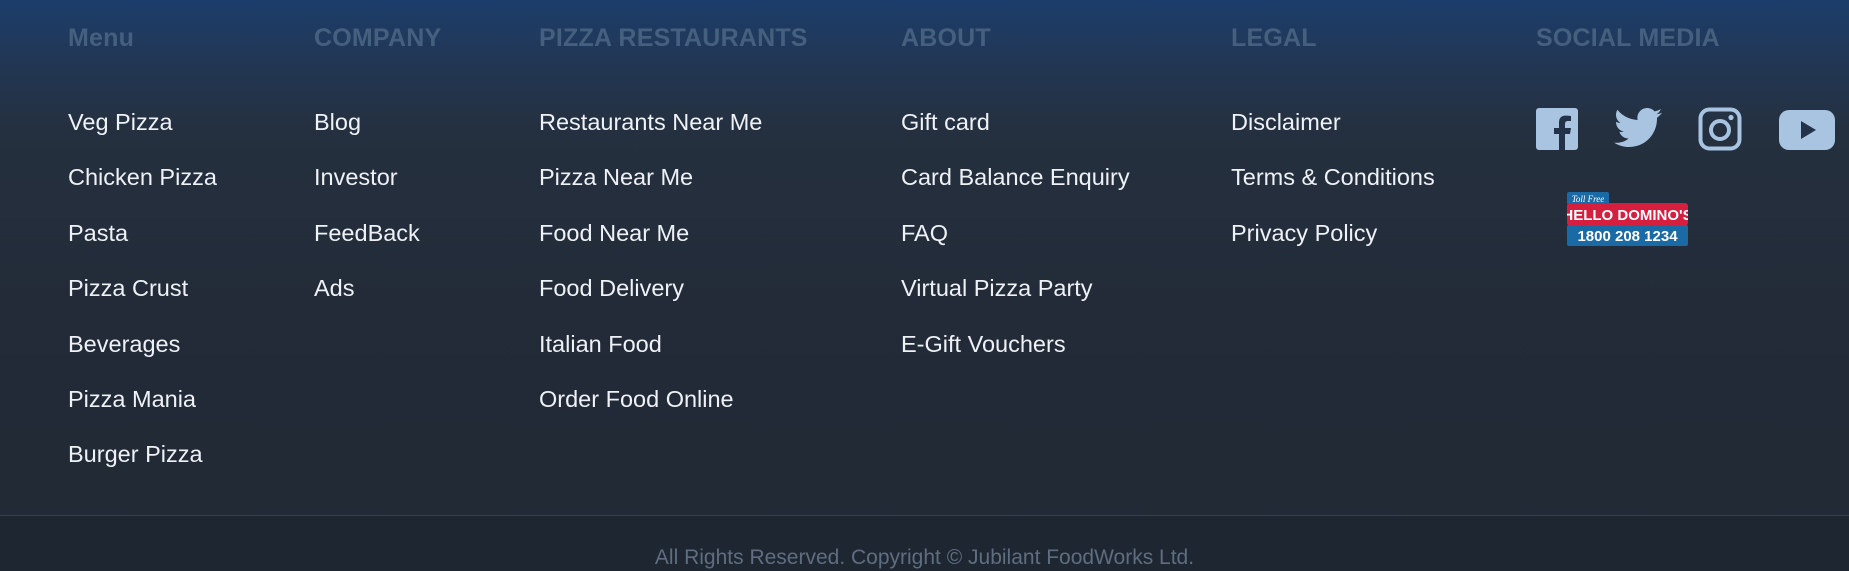  Describe the element at coordinates (142, 131) in the screenshot. I see `footer-link: Veg Pizza` at that location.